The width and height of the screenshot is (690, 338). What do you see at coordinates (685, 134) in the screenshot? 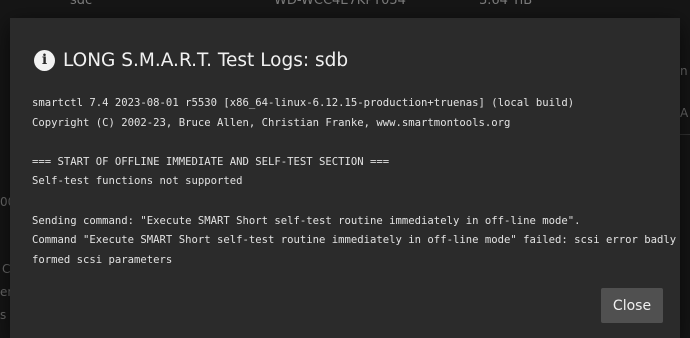
I see `bg-divider` at bounding box center [685, 134].